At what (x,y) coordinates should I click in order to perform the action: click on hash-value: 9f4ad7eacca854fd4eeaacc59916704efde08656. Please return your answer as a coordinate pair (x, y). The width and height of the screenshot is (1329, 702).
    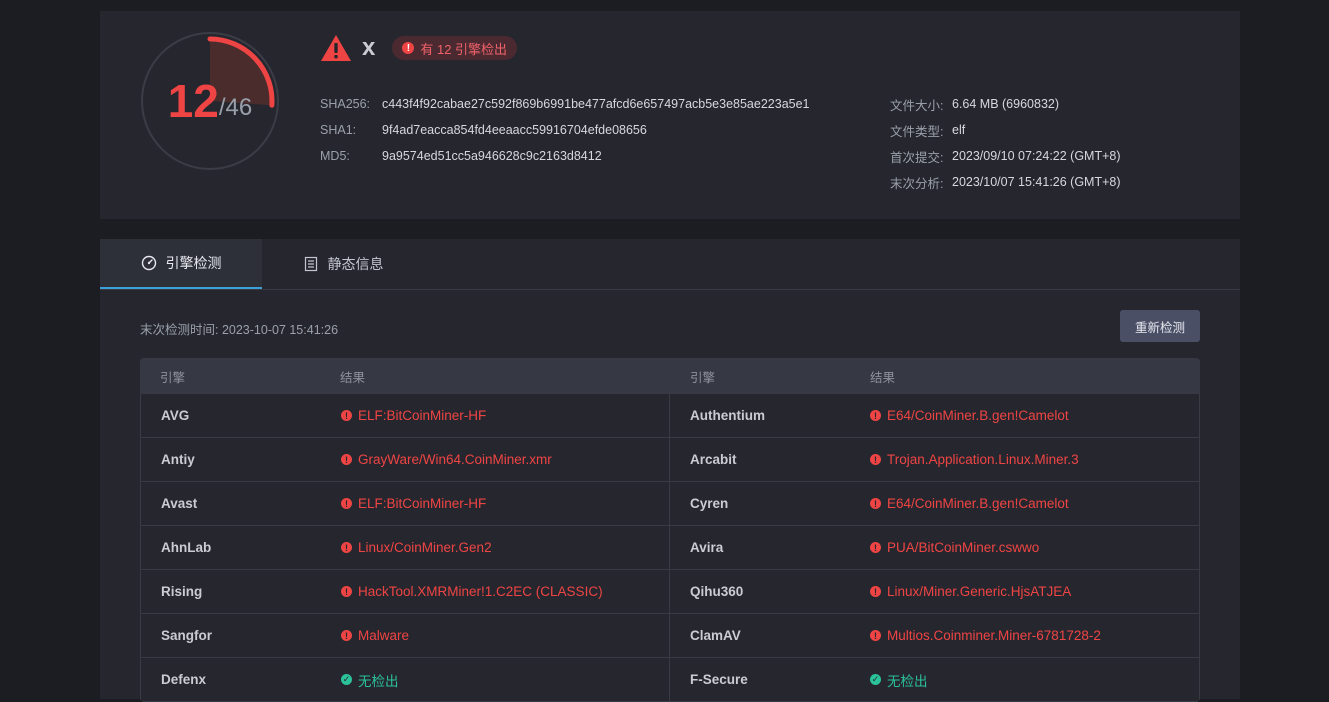
    Looking at the image, I should click on (514, 130).